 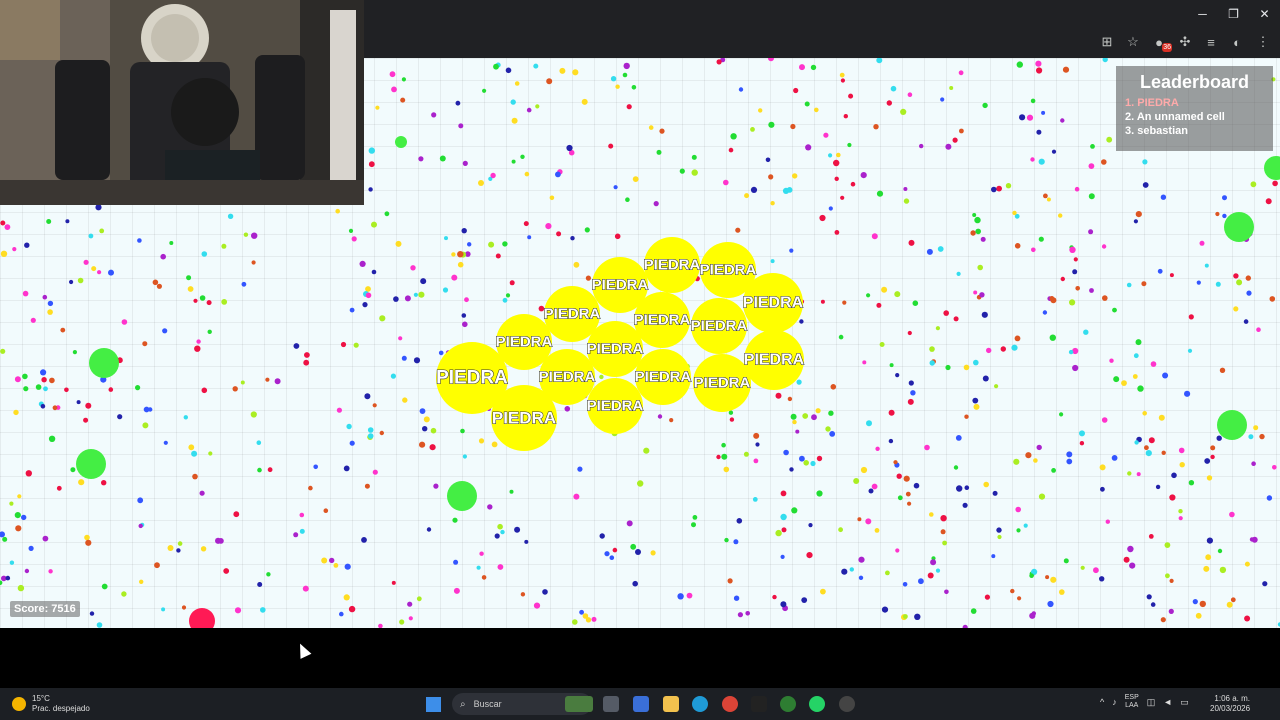 What do you see at coordinates (817, 704) in the screenshot?
I see `whatsapp-icon` at bounding box center [817, 704].